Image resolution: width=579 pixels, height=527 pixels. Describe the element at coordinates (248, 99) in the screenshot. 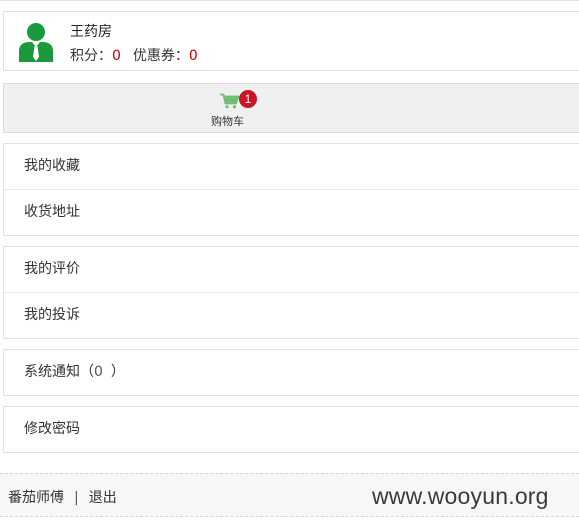

I see `cart-count-badge: 1` at that location.